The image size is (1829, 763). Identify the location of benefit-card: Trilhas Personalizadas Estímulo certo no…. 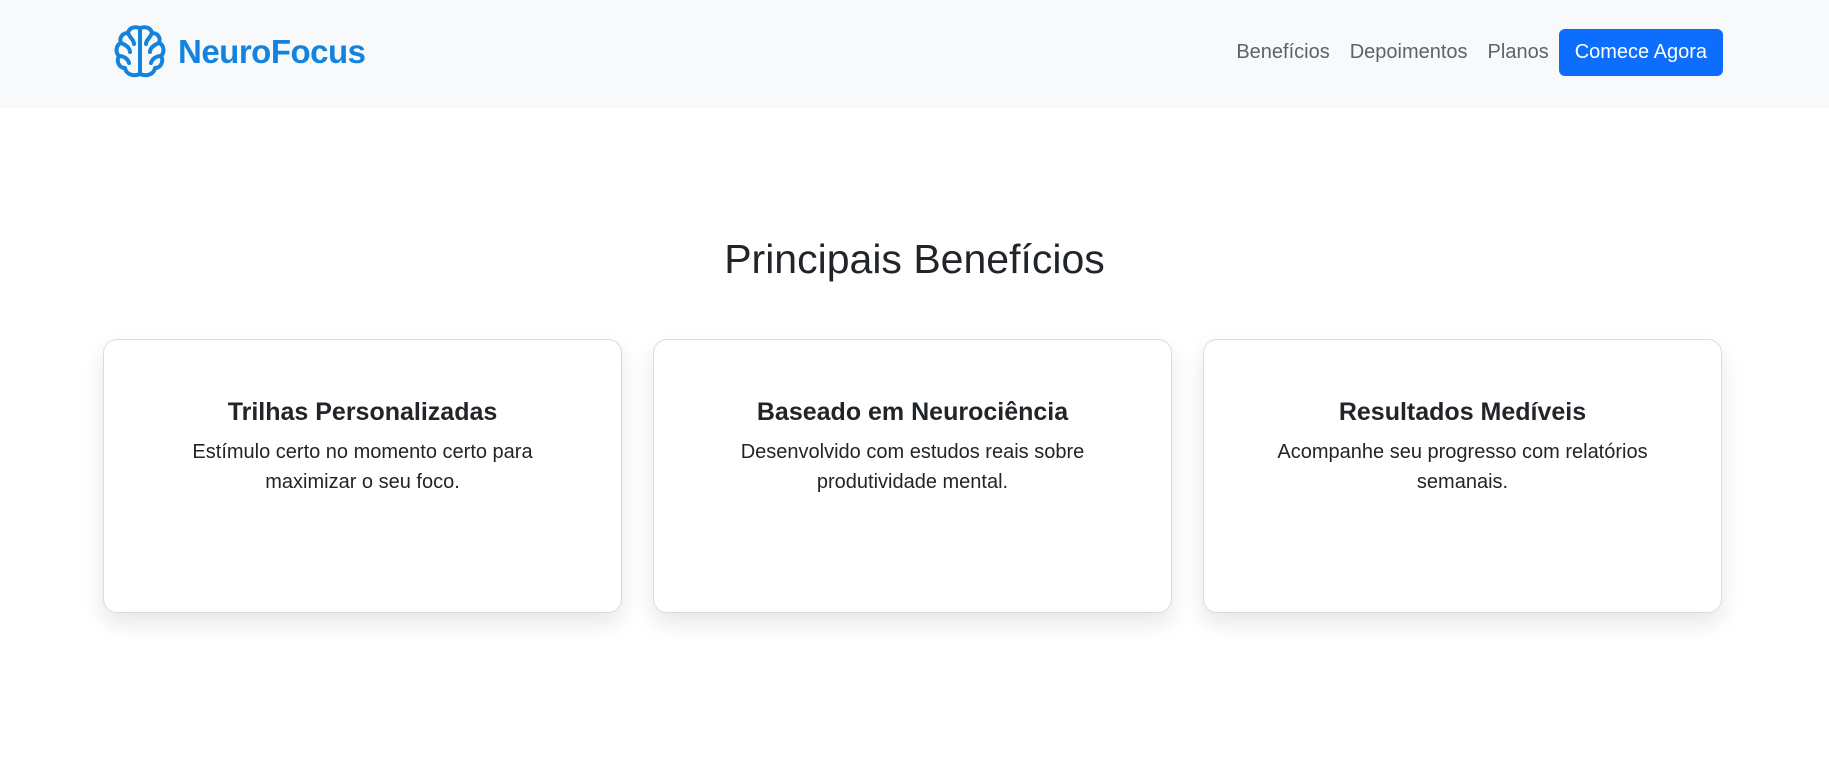
(362, 476).